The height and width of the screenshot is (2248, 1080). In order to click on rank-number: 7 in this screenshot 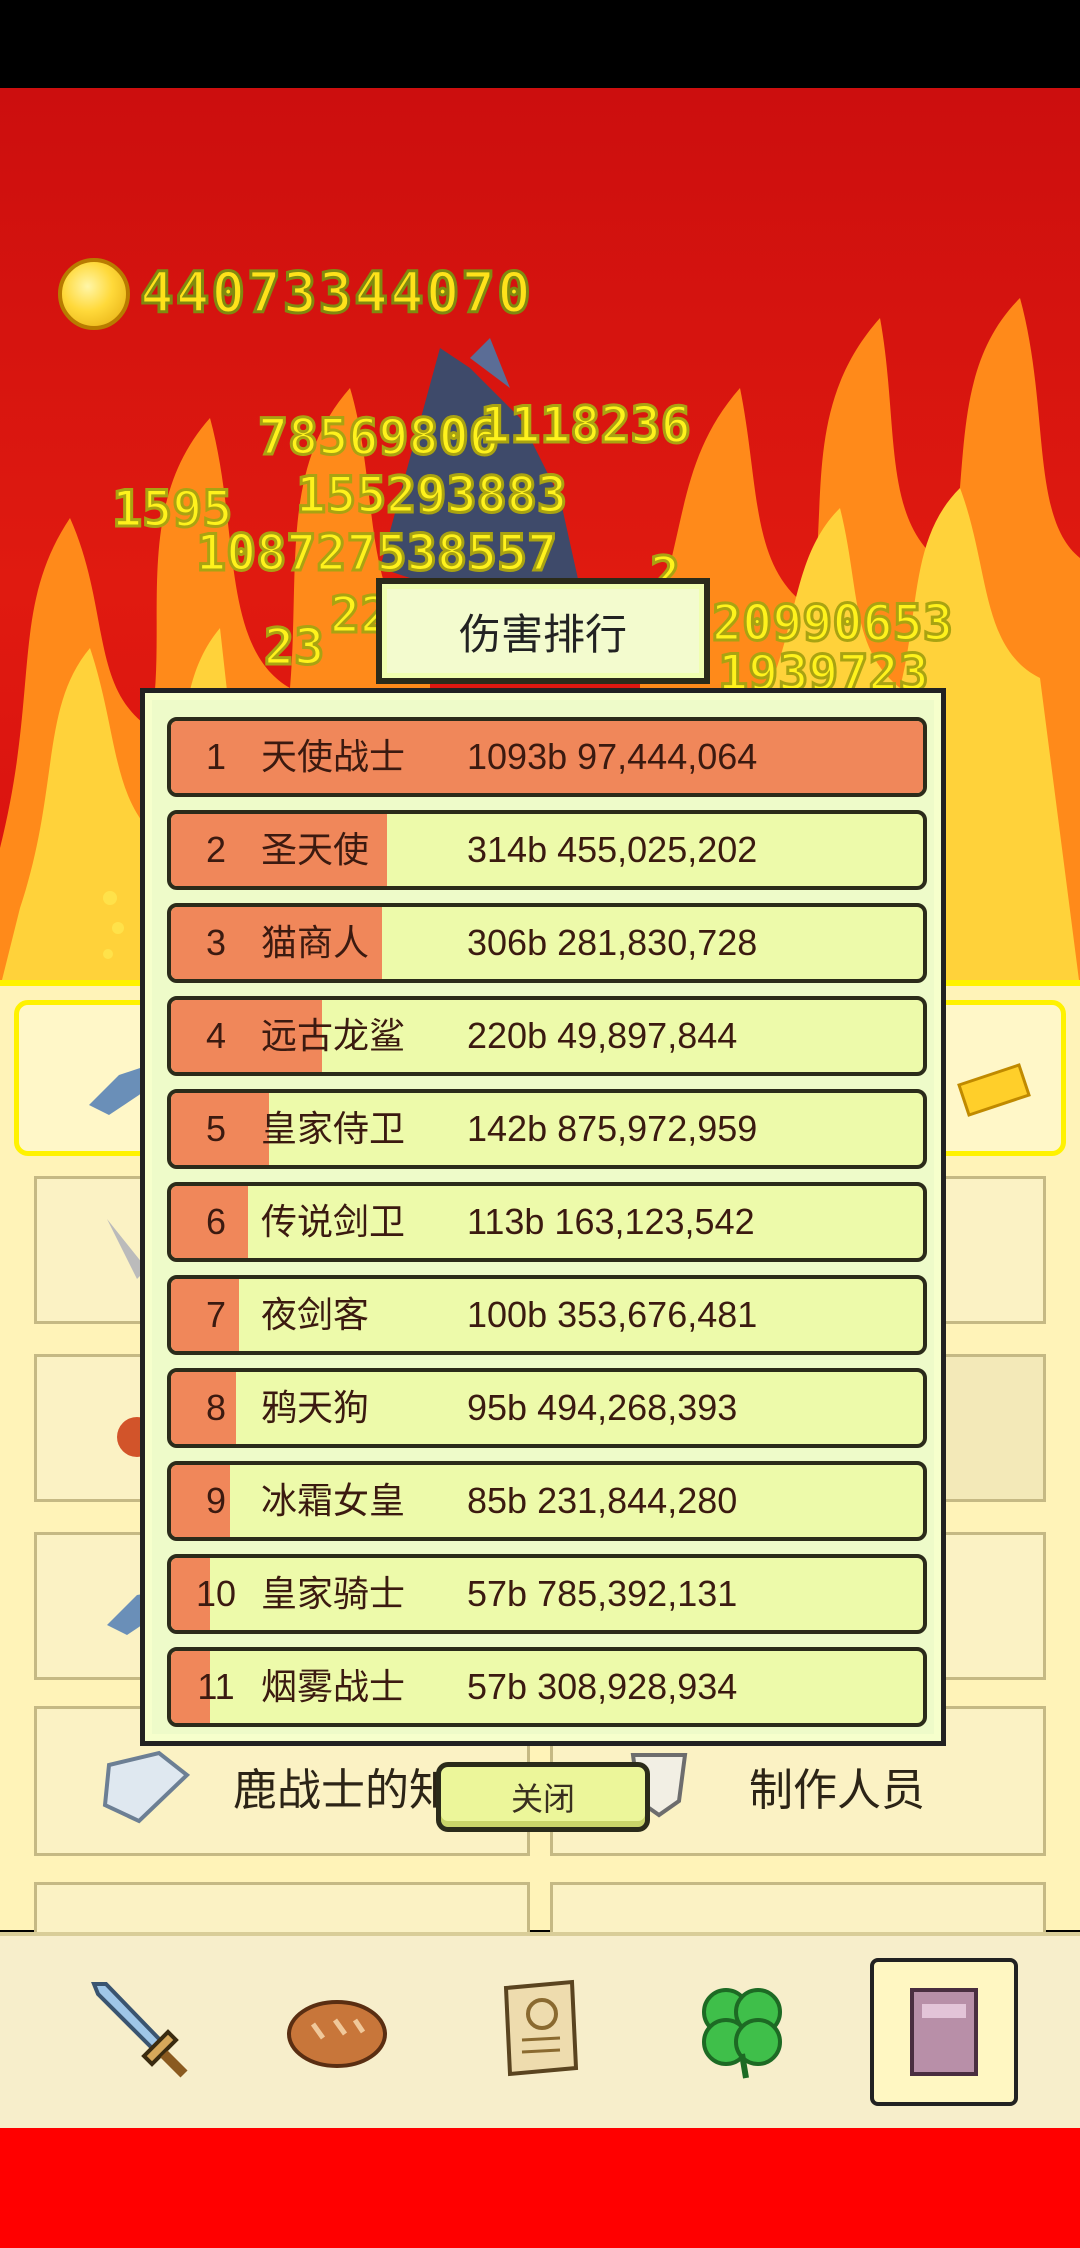, I will do `click(216, 1314)`.